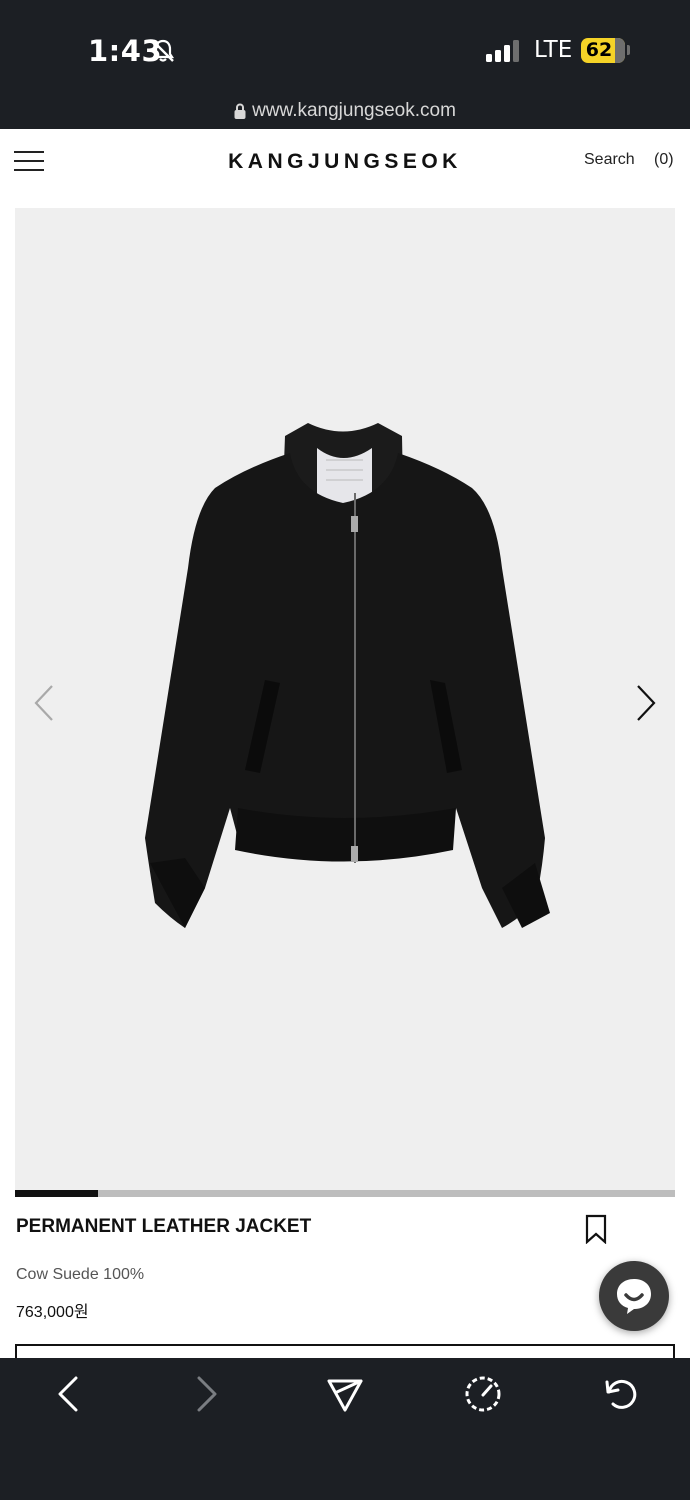 The image size is (690, 1500). I want to click on share-icon, so click(345, 1394).